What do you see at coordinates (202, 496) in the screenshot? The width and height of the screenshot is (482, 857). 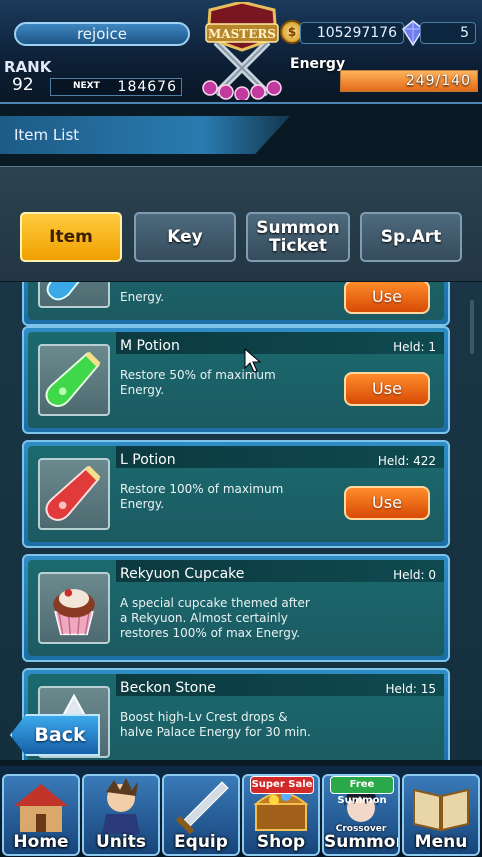 I see `item-desc: Restore 100% of maximum Energy.` at bounding box center [202, 496].